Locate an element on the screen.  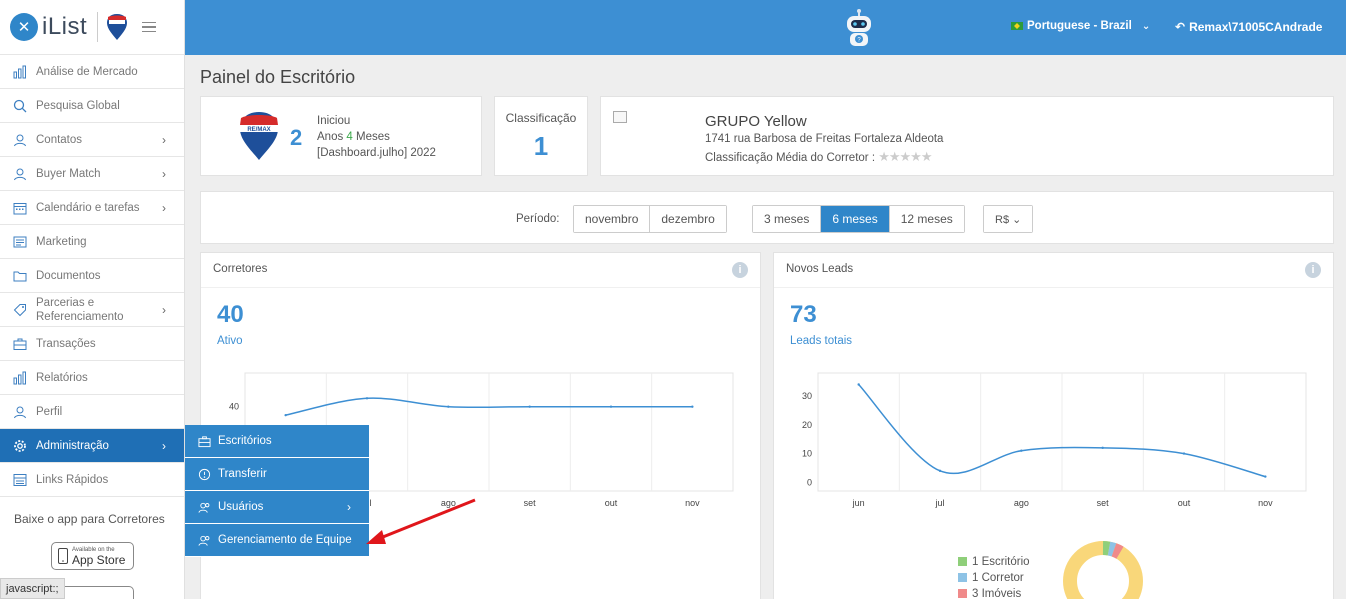
submenu-item-label: Transferir is located at coordinates (242, 474).